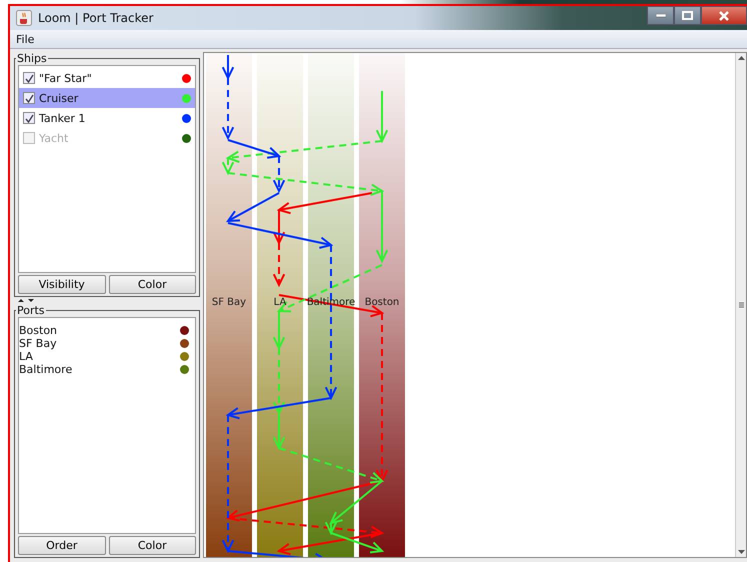  What do you see at coordinates (99, 356) in the screenshot?
I see `port-name: LA` at bounding box center [99, 356].